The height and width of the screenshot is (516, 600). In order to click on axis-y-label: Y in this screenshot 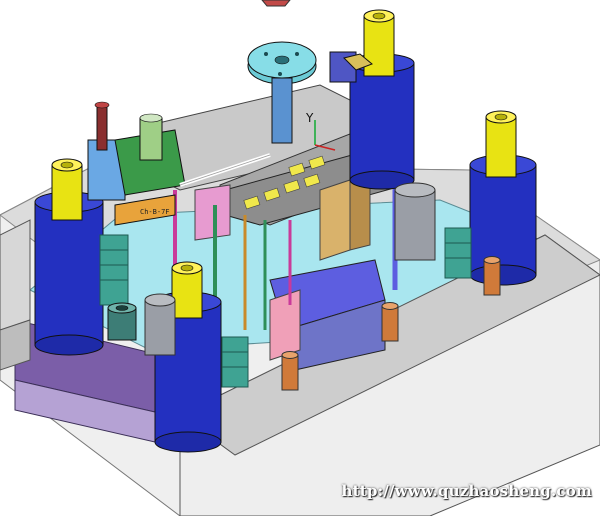, I will do `click(309, 118)`.